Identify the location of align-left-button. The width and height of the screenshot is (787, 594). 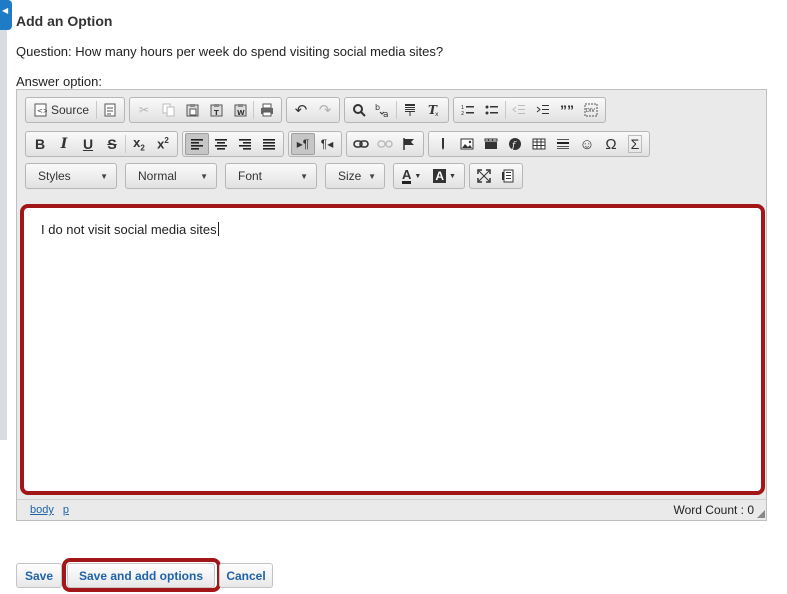
(197, 144).